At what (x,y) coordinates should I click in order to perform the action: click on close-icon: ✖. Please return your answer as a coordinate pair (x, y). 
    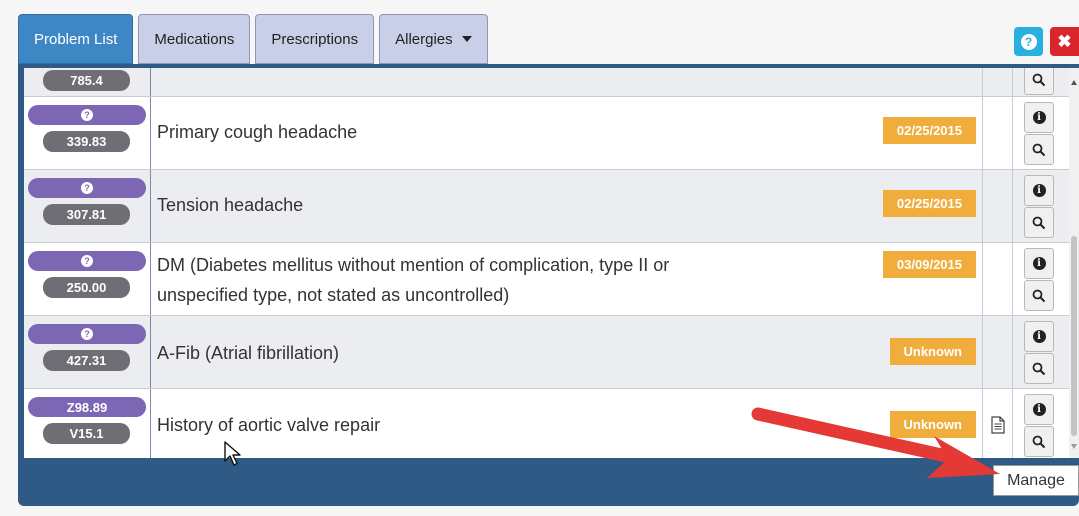
    Looking at the image, I should click on (1064, 41).